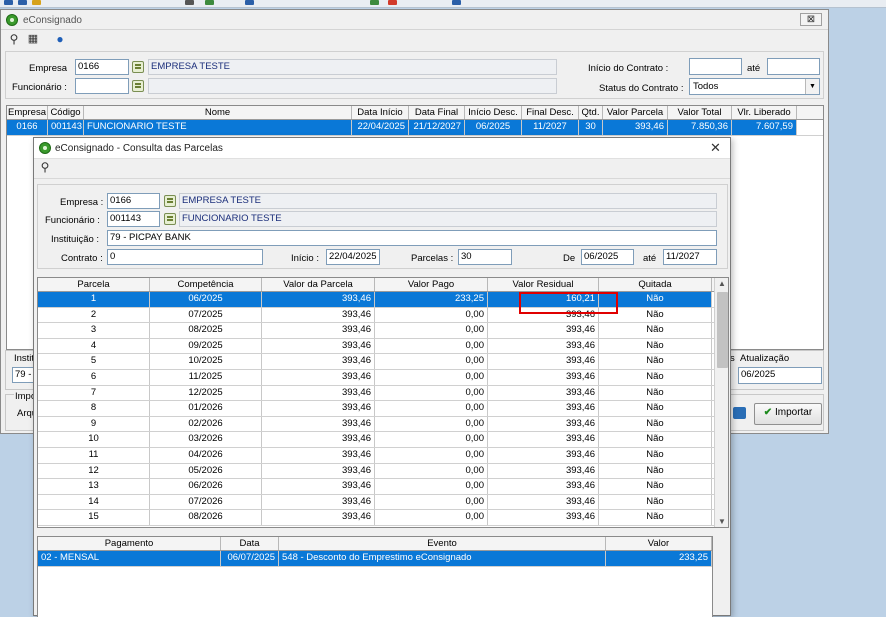 The width and height of the screenshot is (886, 617). I want to click on parcelas-scrollbar: ▲ ▼, so click(721, 402).